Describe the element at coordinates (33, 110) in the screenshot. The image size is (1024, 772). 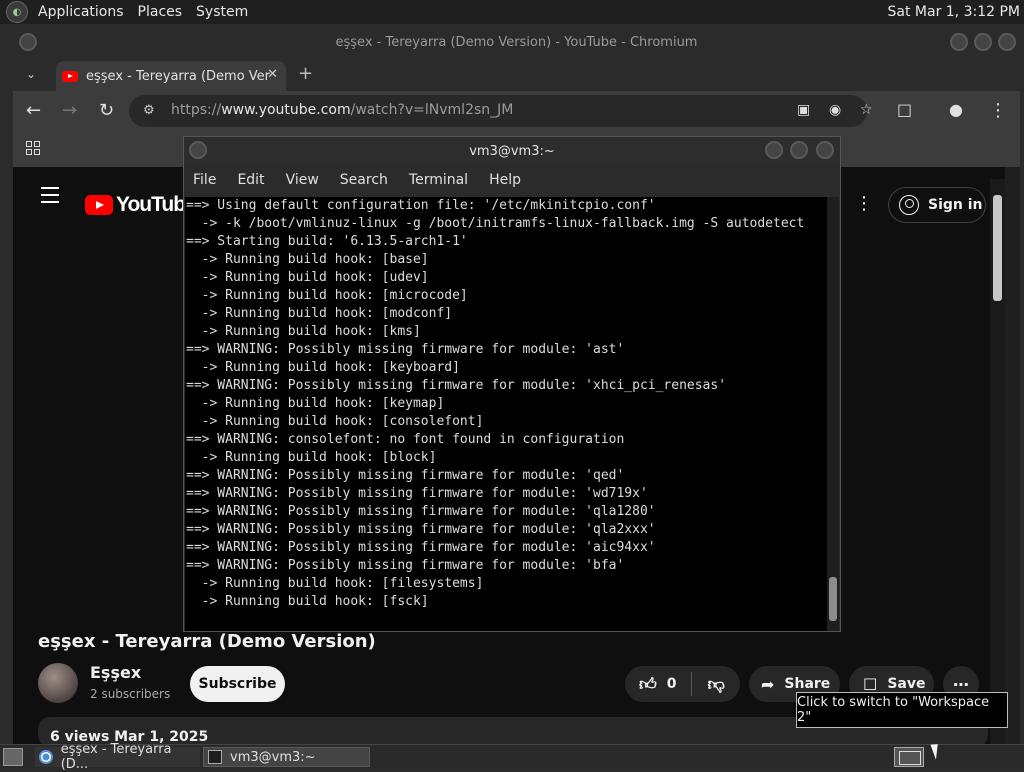
I see `back-arrow-icon: ←` at that location.